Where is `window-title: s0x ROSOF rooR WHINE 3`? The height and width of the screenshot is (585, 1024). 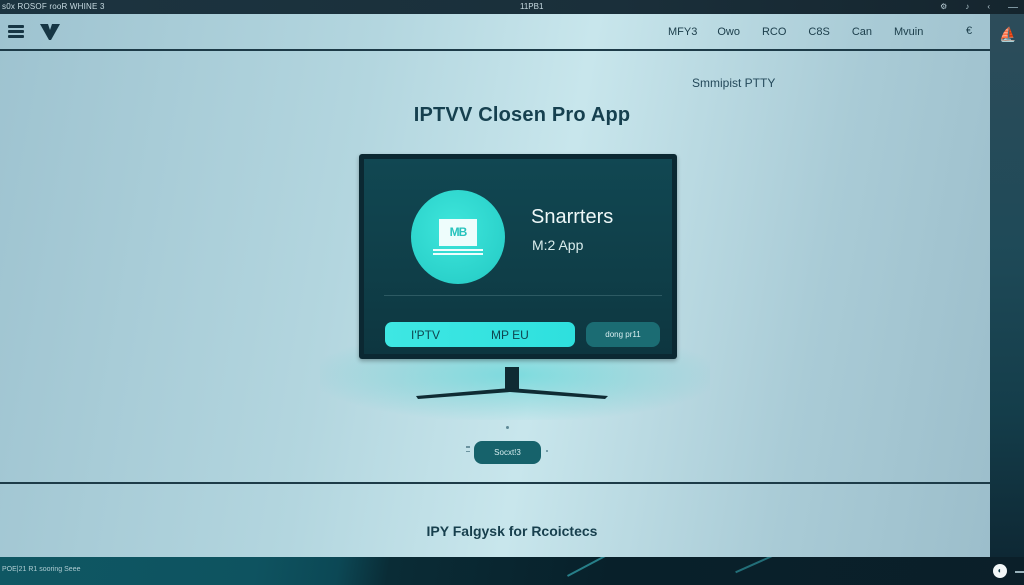
window-title: s0x ROSOF rooR WHINE 3 is located at coordinates (53, 6).